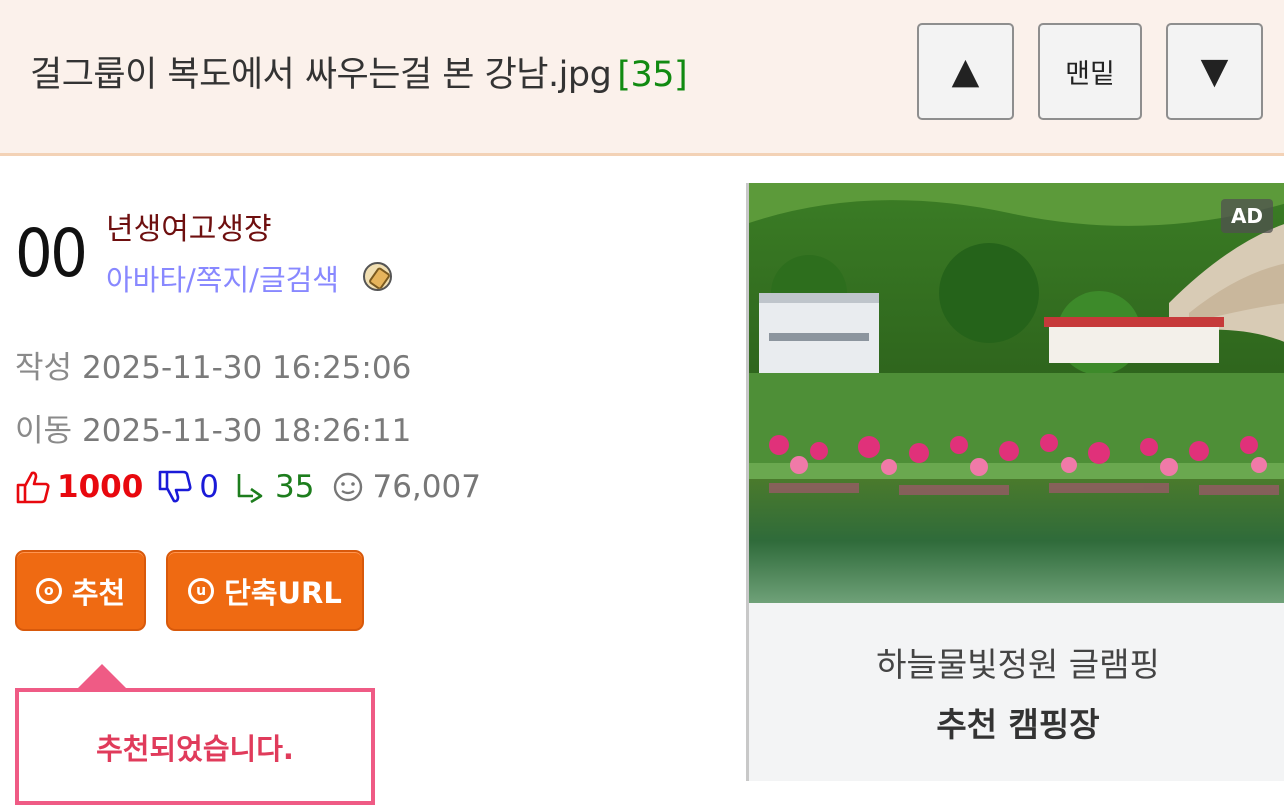 This screenshot has width=1284, height=805. I want to click on toast-pointer, so click(102, 676).